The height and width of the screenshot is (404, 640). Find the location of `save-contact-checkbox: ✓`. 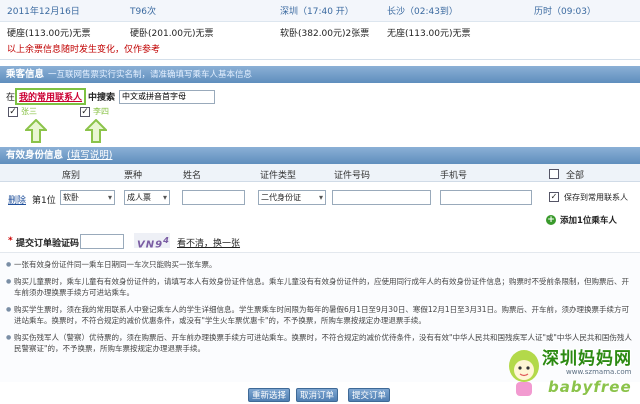

save-contact-checkbox: ✓ is located at coordinates (554, 197).